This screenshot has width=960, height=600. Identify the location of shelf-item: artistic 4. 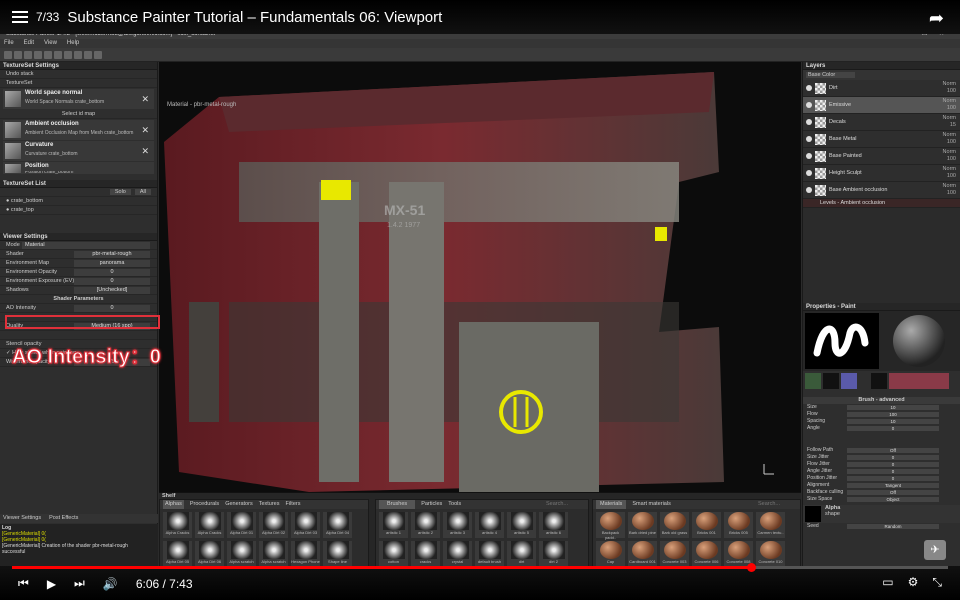
(489, 525).